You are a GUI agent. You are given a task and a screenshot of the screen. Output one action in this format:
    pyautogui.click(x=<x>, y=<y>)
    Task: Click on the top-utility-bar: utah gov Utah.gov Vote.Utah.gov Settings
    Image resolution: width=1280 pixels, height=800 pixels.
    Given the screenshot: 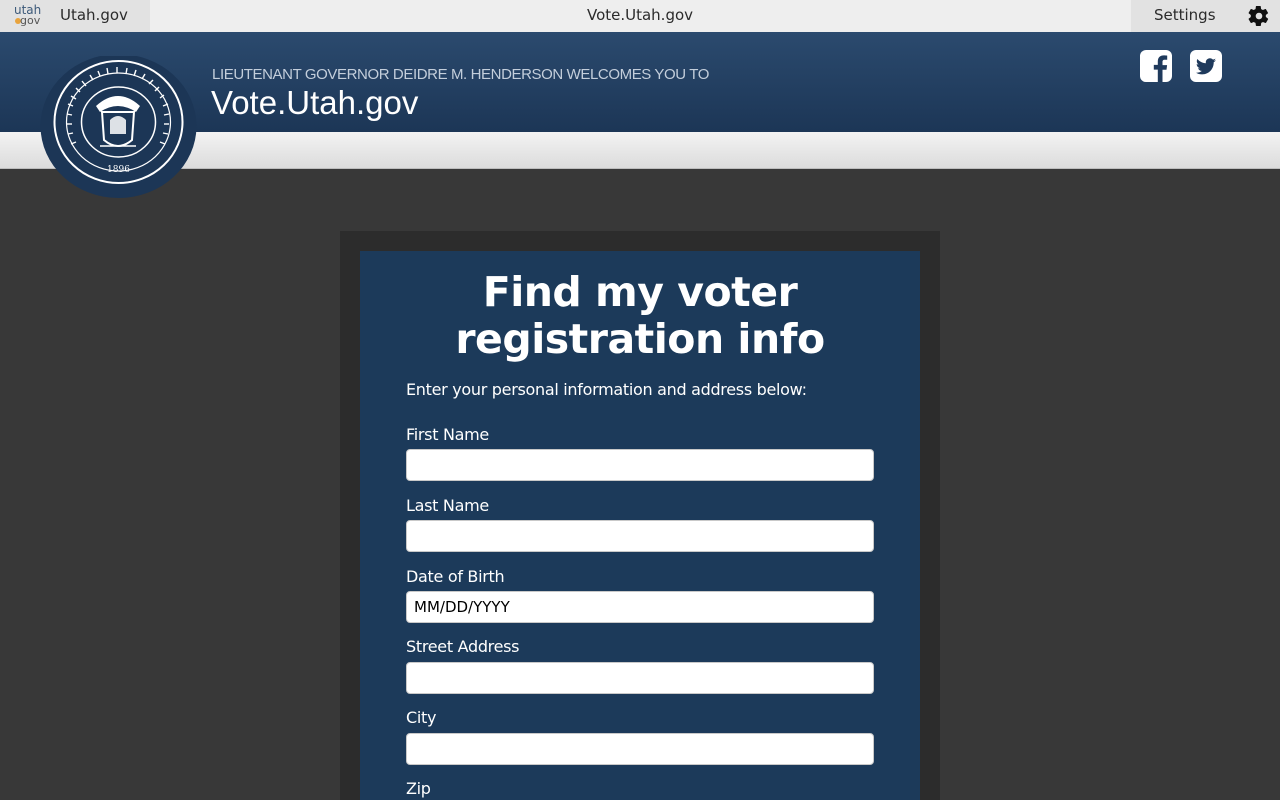 What is the action you would take?
    pyautogui.click(x=640, y=16)
    